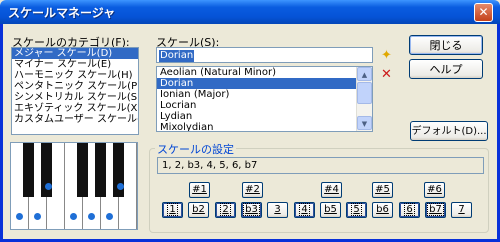  I want to click on close-window-button: ✕, so click(483, 12).